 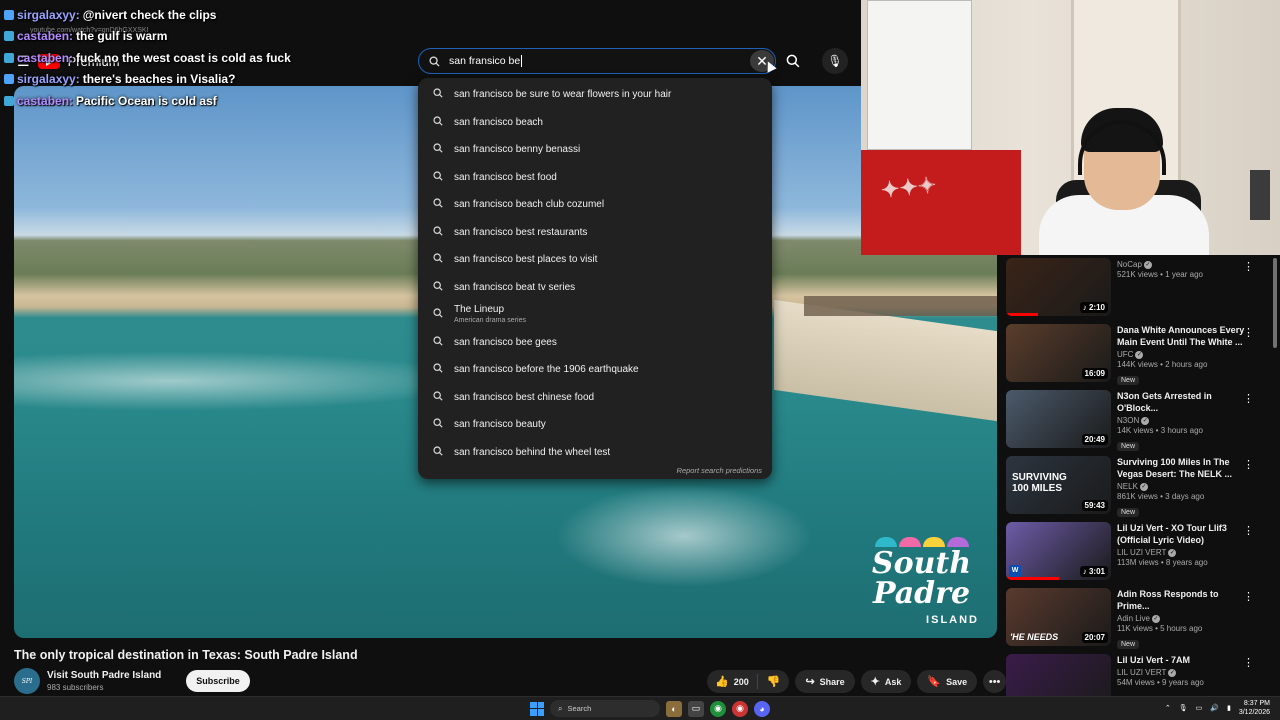 What do you see at coordinates (1139, 289) in the screenshot?
I see `related-video-item: ♪ 2:10 NoCap ✓ 521K views • 1 year ago ⋮` at bounding box center [1139, 289].